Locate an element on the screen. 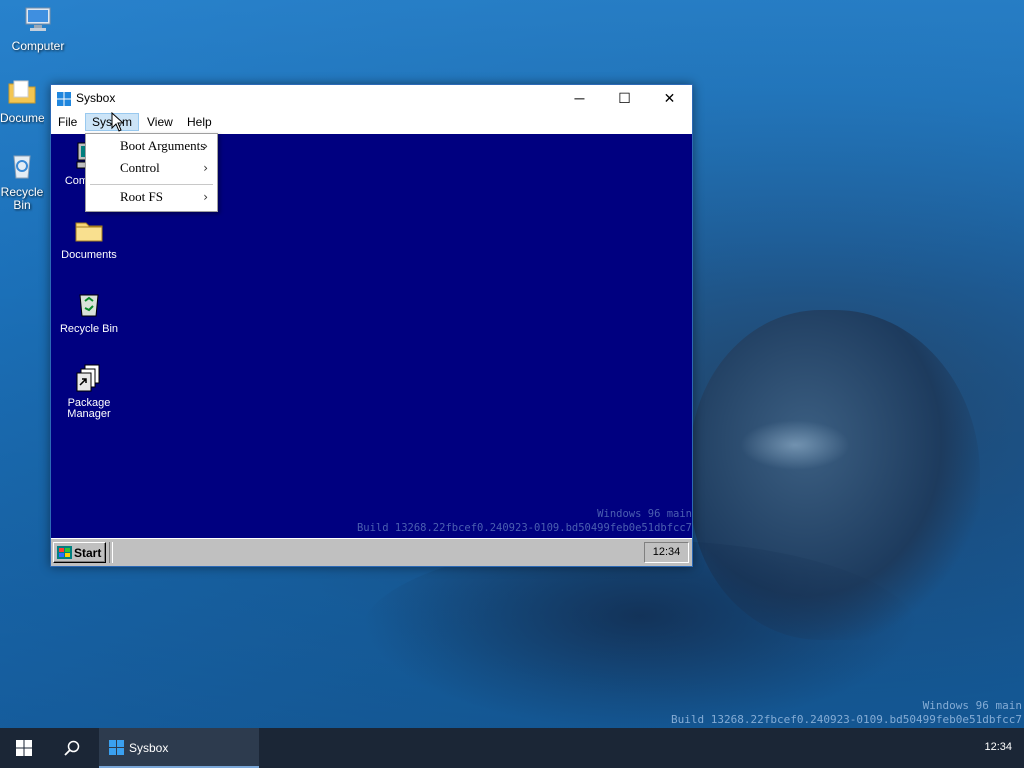 This screenshot has width=1024, height=768. close-button: ✕ is located at coordinates (669, 98).